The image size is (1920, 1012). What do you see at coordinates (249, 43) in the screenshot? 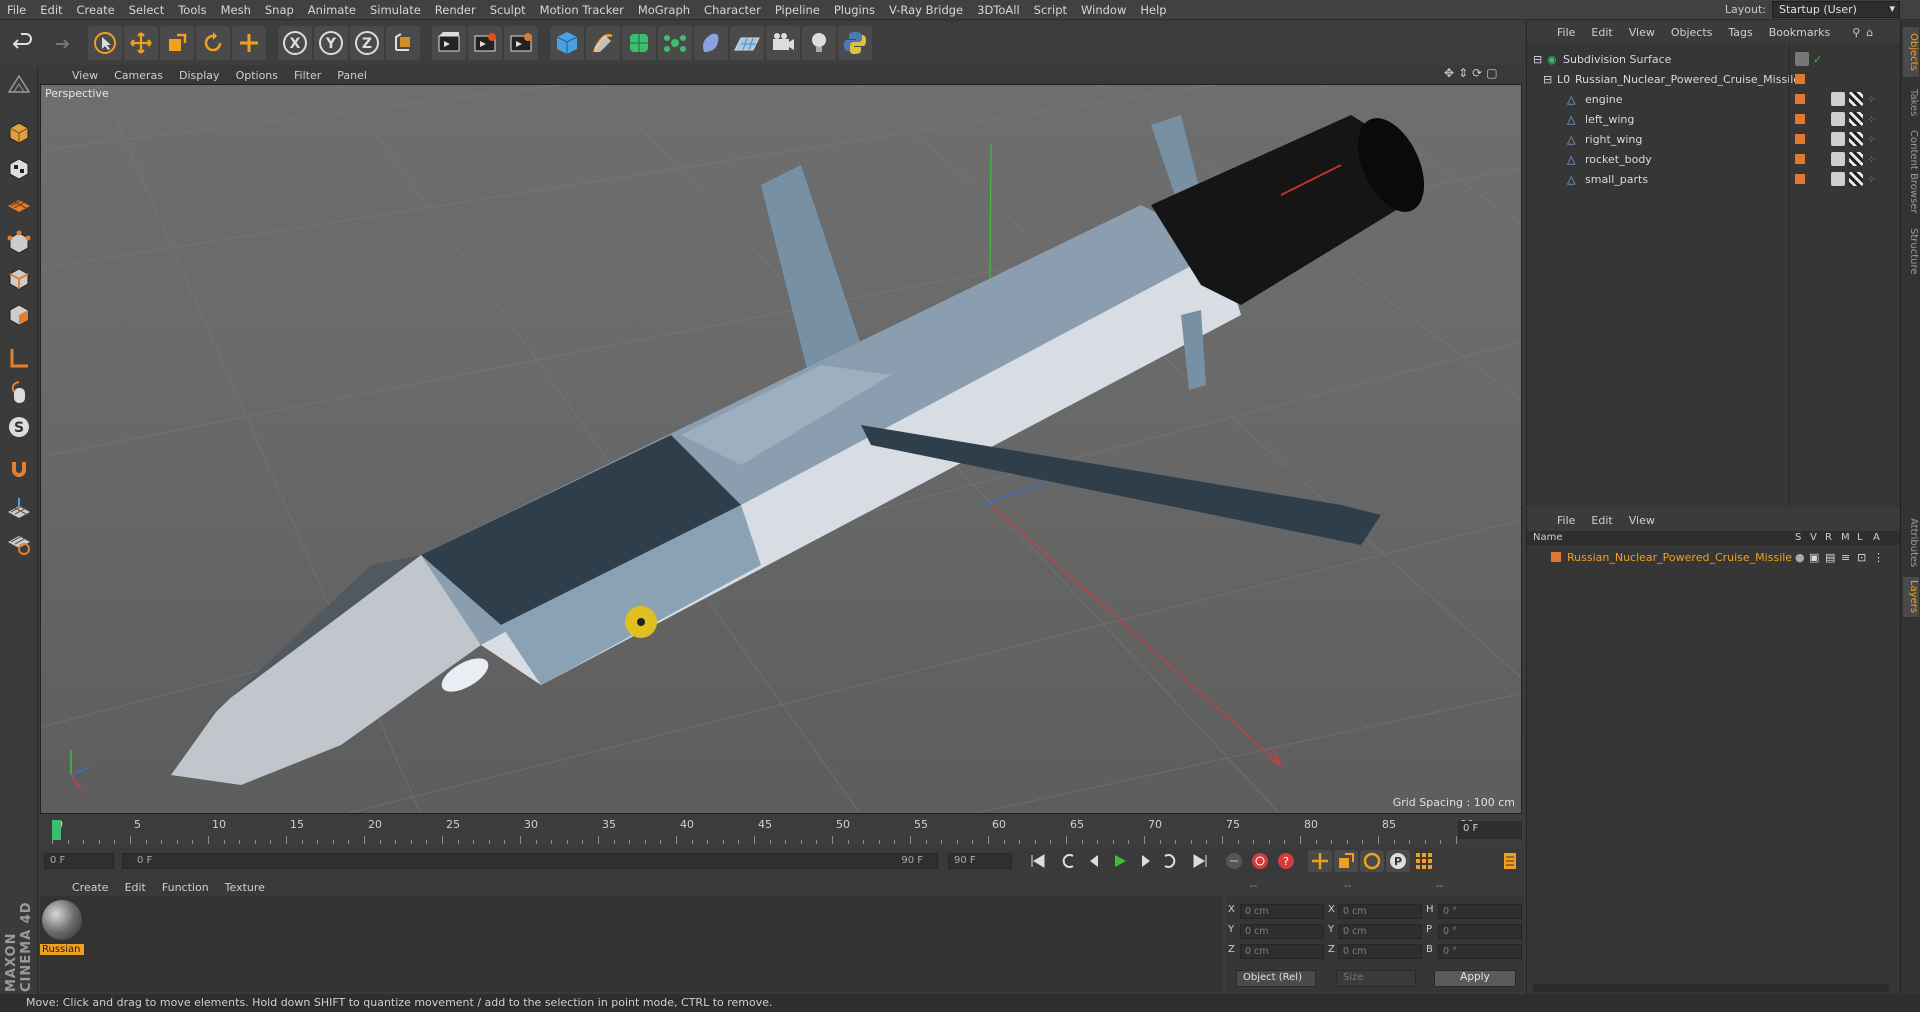
I see `live-selection-icon` at bounding box center [249, 43].